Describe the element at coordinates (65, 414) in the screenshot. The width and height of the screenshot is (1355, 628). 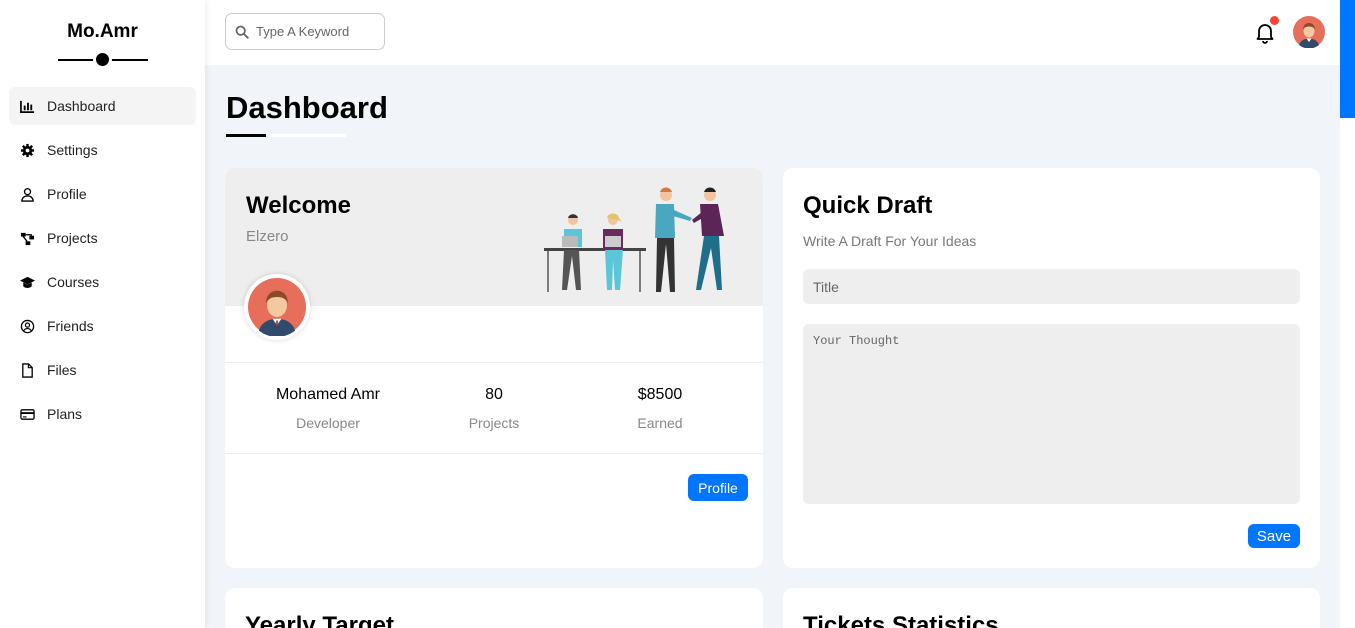
I see `sidebar-item-label: Plans` at that location.